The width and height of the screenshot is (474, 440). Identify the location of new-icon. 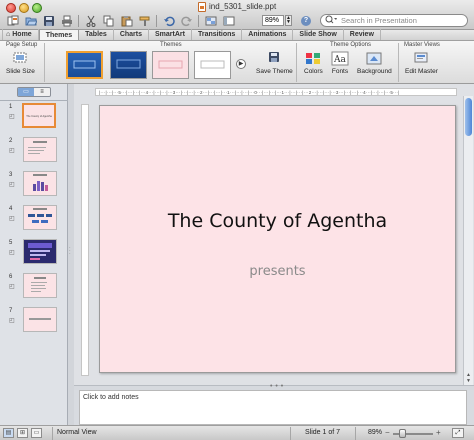
(12, 20).